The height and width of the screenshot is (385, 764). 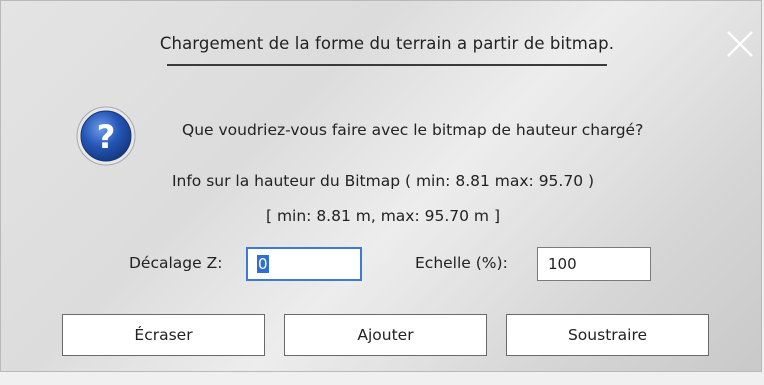 I want to click on z-offset-value: 0, so click(x=263, y=264).